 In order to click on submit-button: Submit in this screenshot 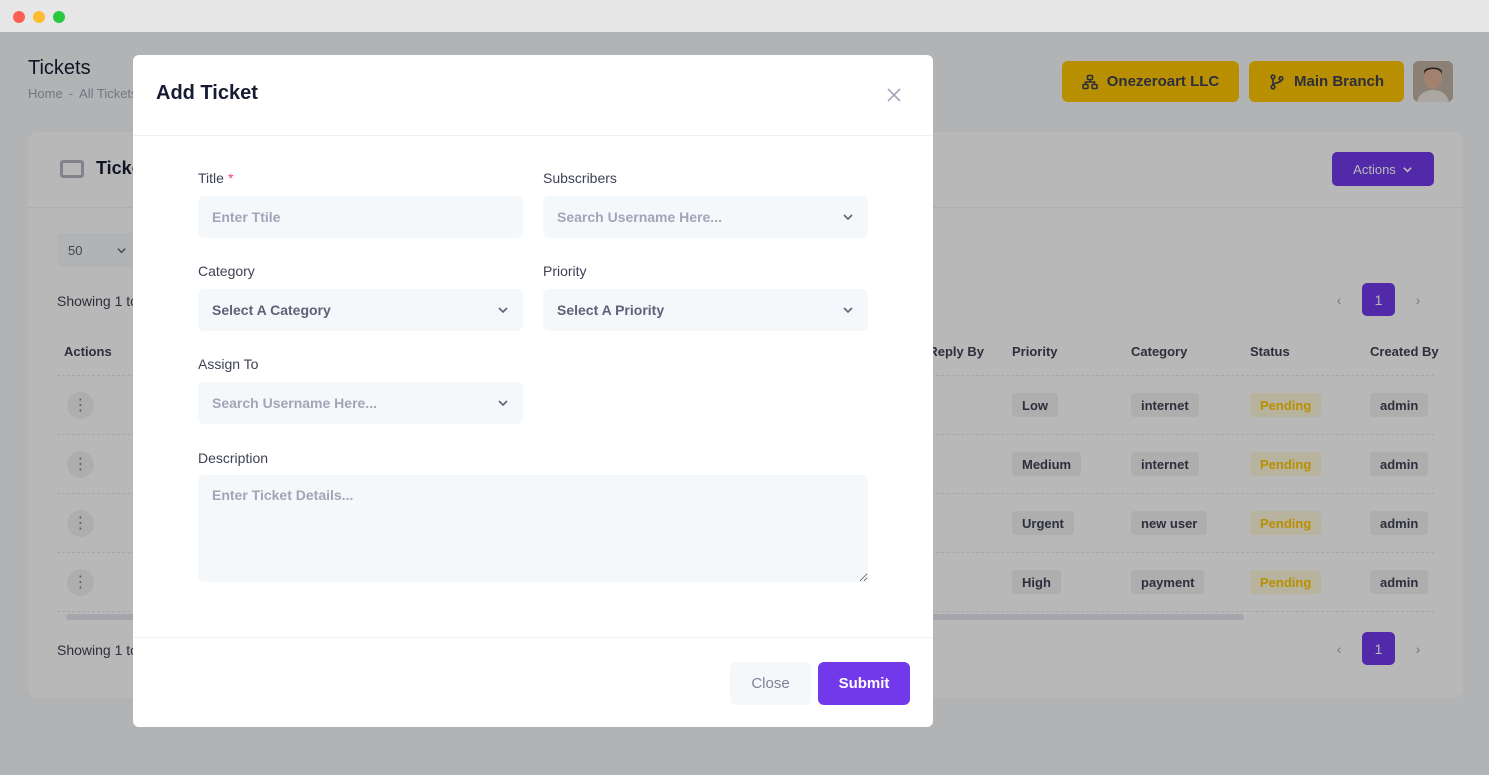, I will do `click(864, 683)`.